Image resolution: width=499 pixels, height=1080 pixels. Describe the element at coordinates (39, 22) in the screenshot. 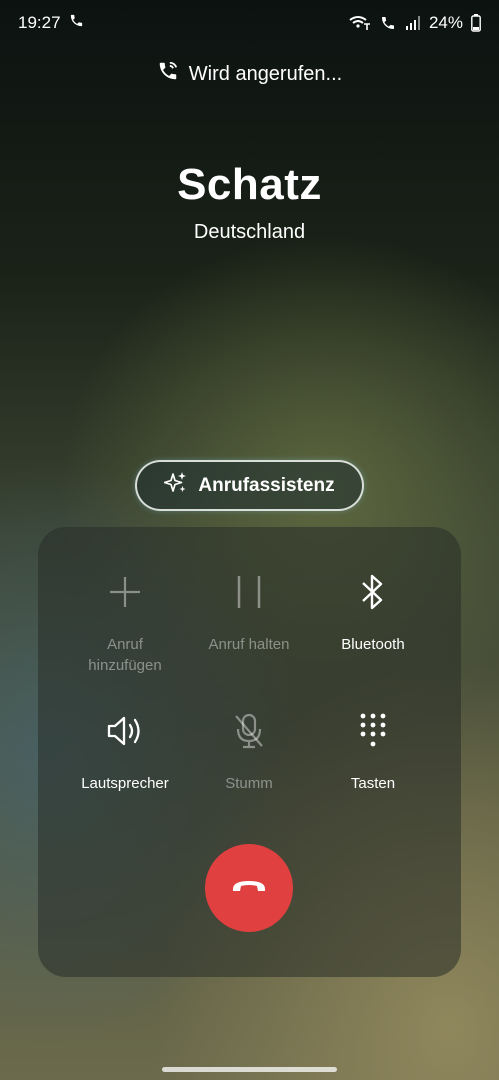

I see `status-time: 19:27` at that location.